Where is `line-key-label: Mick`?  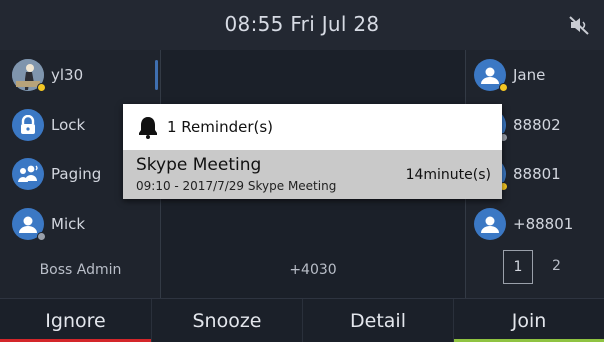 line-key-label: Mick is located at coordinates (68, 224).